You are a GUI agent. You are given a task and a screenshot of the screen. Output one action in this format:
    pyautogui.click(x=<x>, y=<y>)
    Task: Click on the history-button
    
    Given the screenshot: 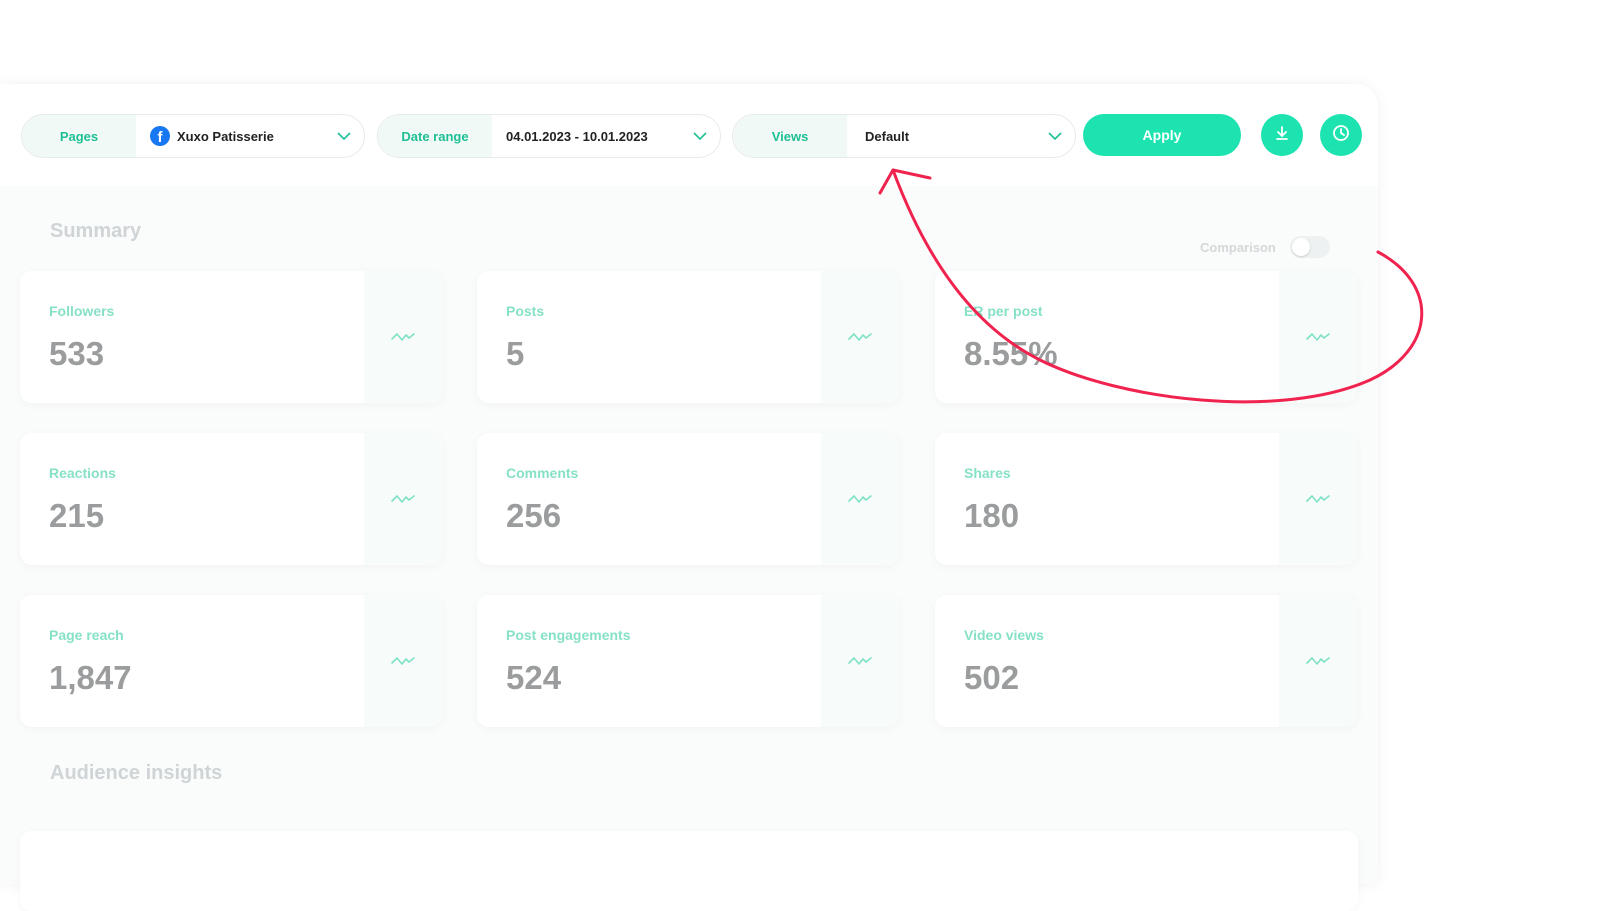 What is the action you would take?
    pyautogui.click(x=1341, y=135)
    